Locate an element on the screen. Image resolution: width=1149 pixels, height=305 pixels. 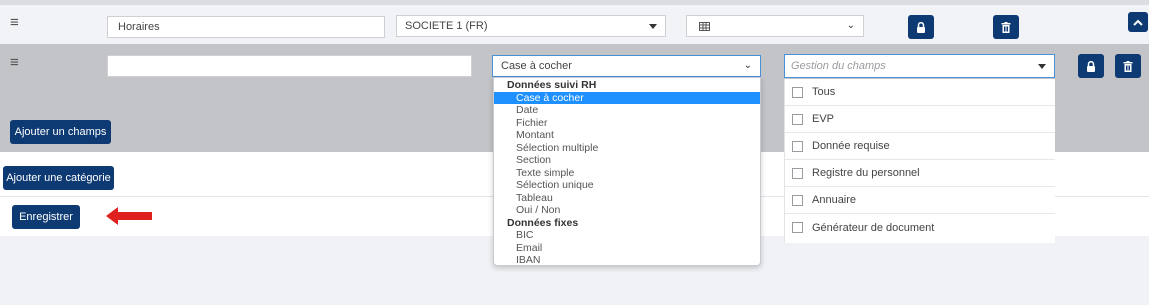
gestion-option-label: EVP is located at coordinates (823, 119).